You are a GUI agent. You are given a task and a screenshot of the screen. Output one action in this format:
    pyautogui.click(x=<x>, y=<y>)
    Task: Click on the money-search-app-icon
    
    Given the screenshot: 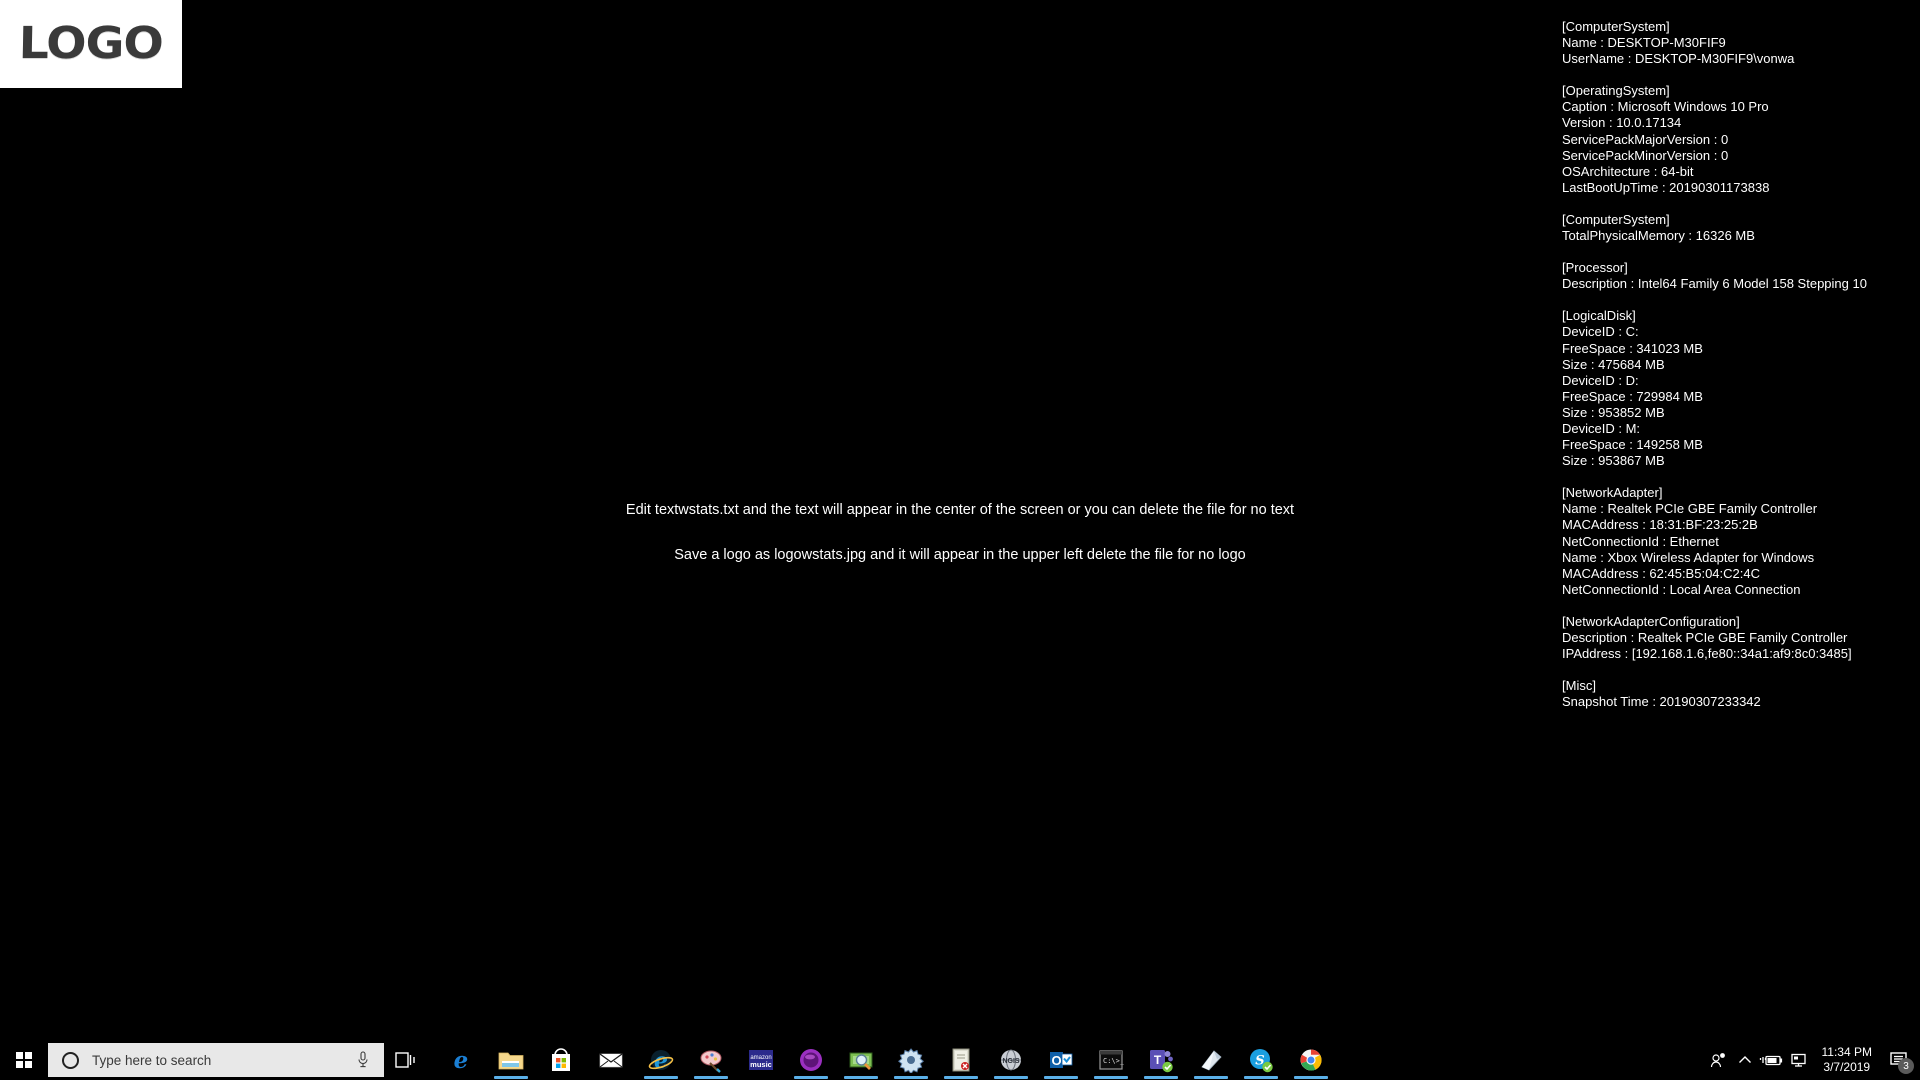 What is the action you would take?
    pyautogui.click(x=861, y=1060)
    